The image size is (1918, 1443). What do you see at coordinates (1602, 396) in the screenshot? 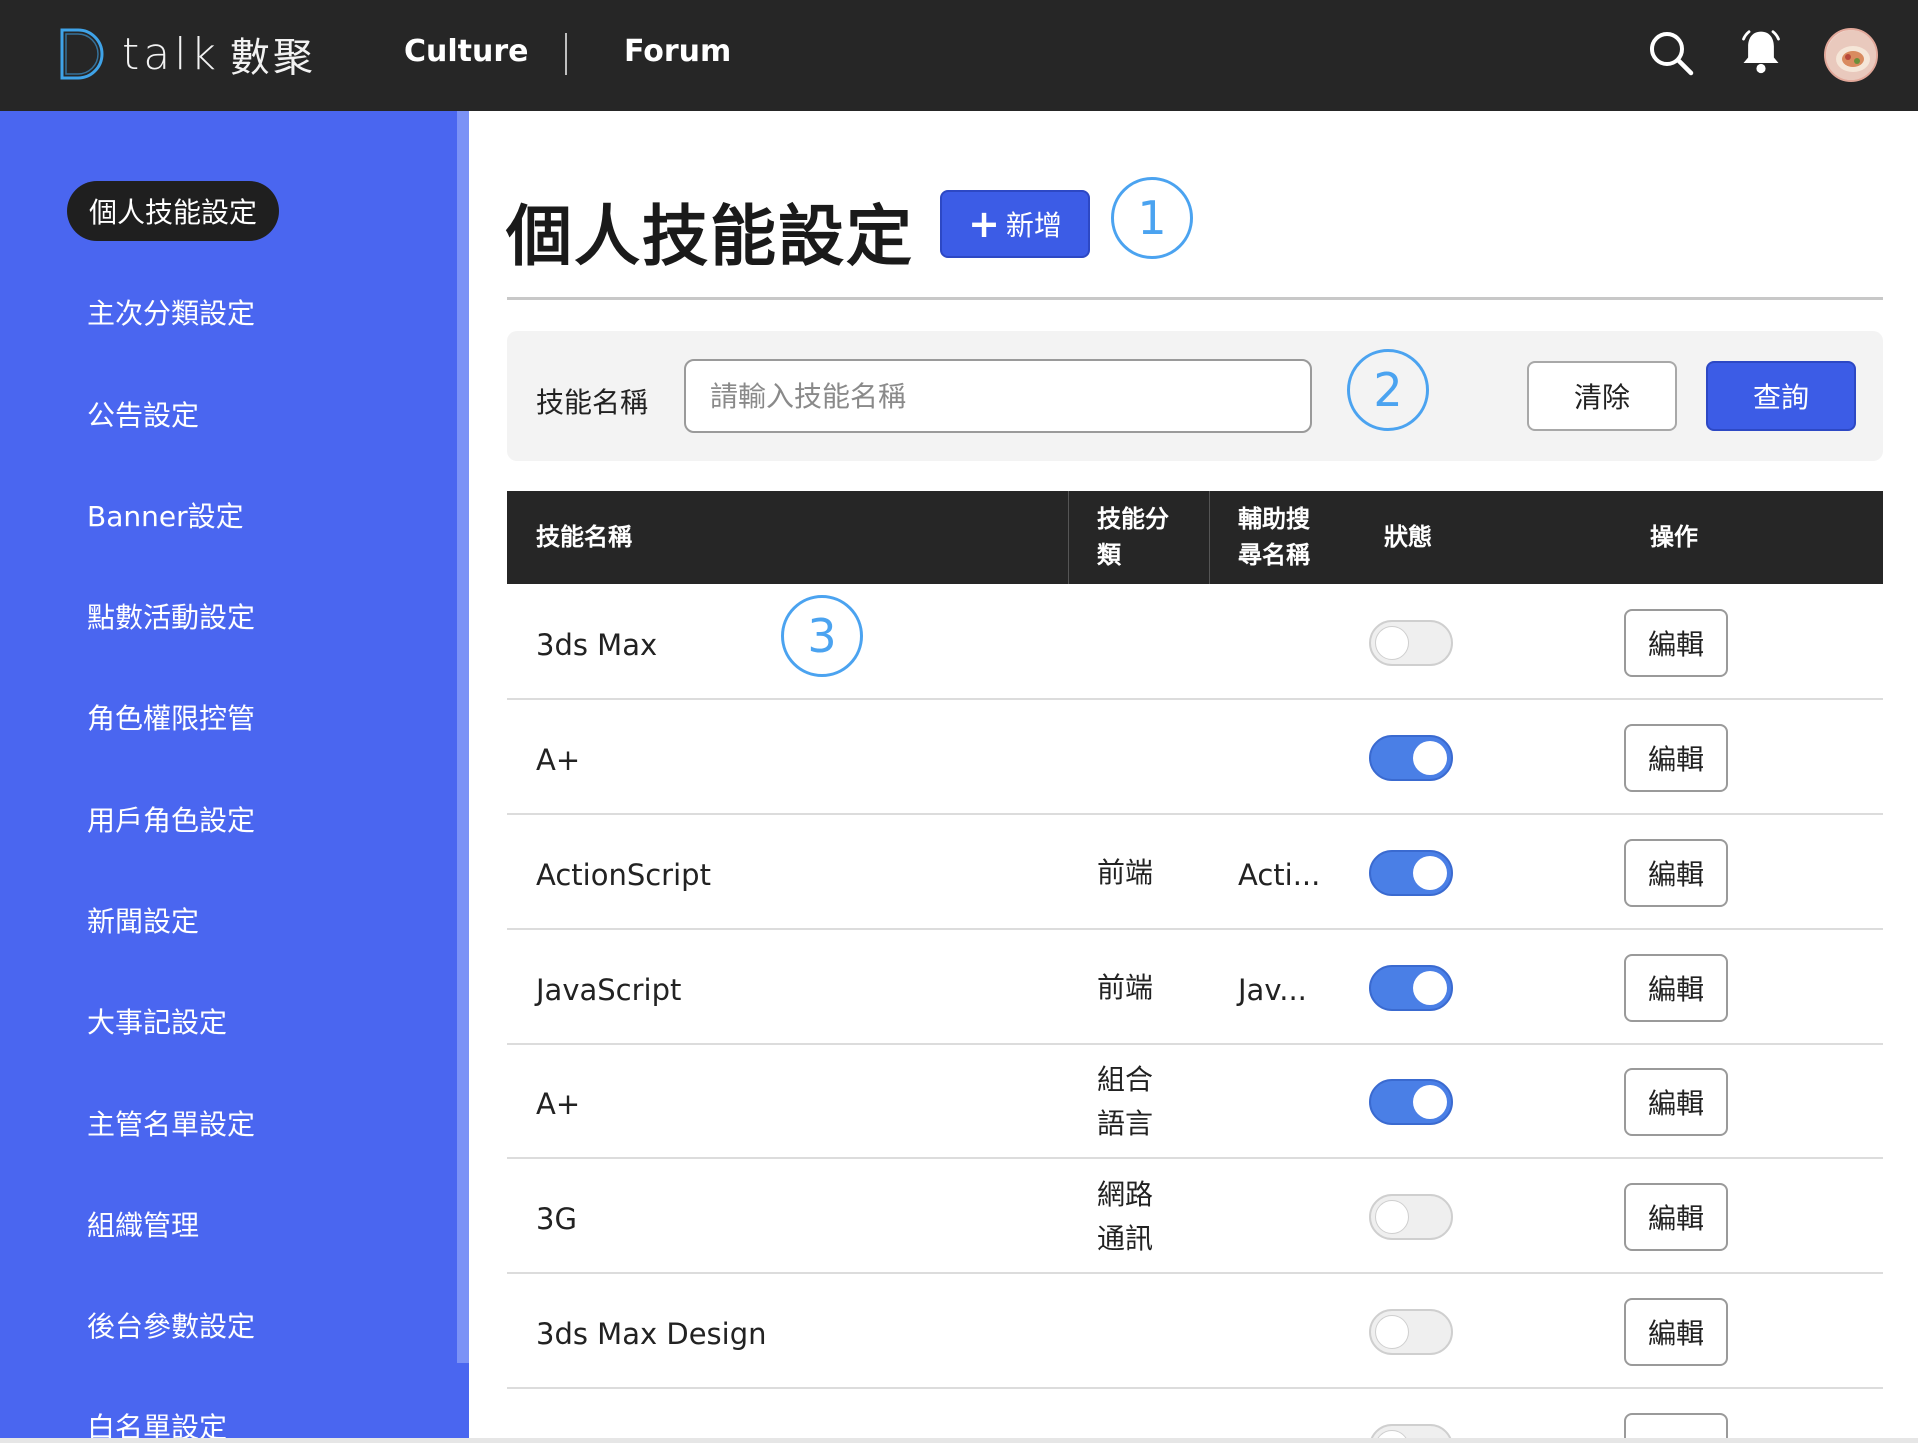
I see `clear-button: 清除` at bounding box center [1602, 396].